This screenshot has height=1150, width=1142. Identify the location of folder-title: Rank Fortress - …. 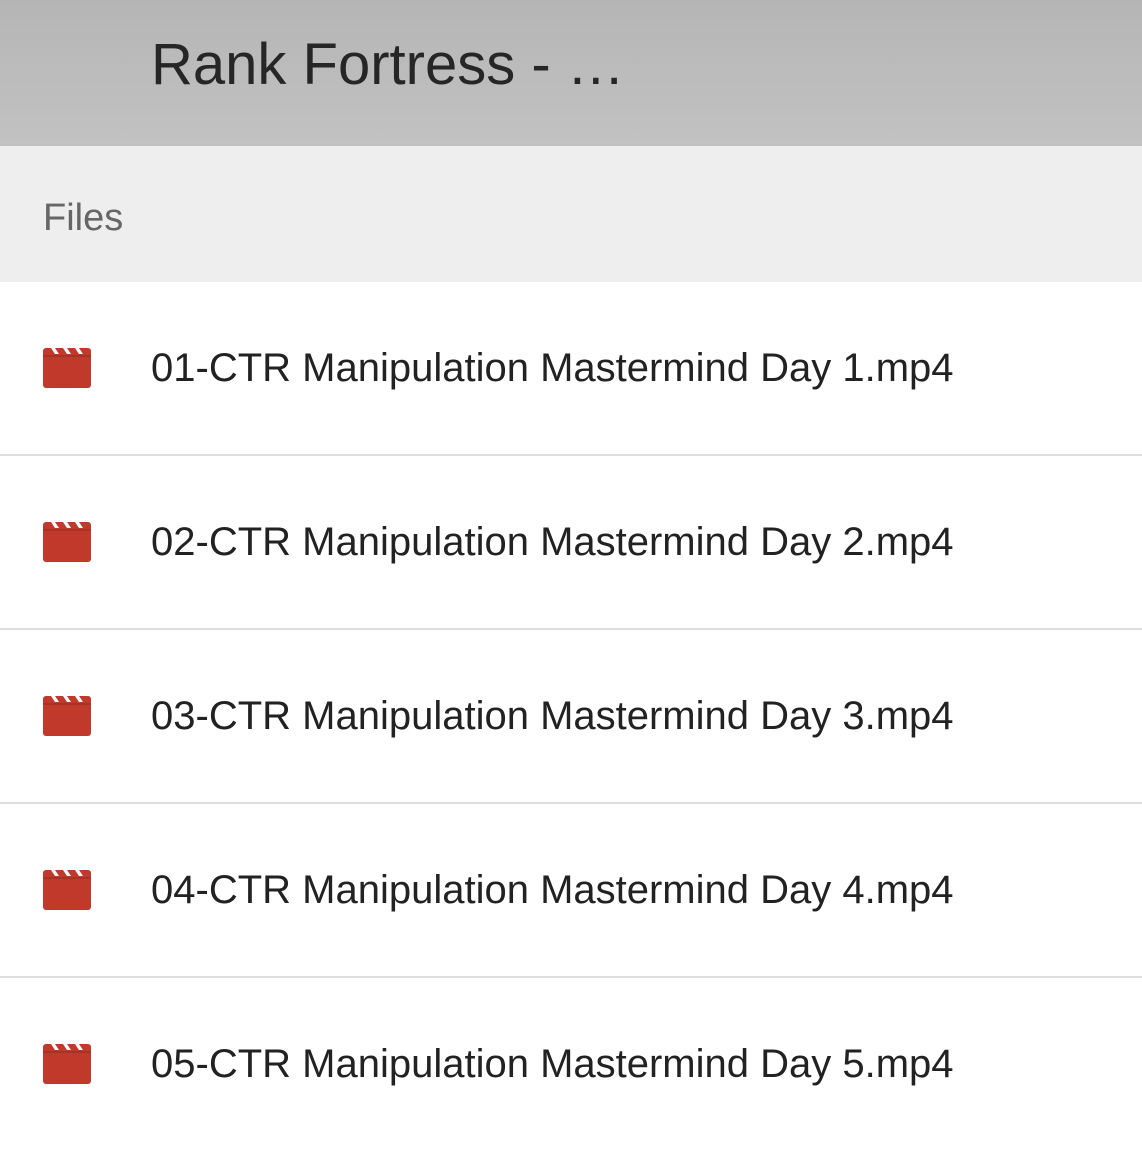
(388, 64).